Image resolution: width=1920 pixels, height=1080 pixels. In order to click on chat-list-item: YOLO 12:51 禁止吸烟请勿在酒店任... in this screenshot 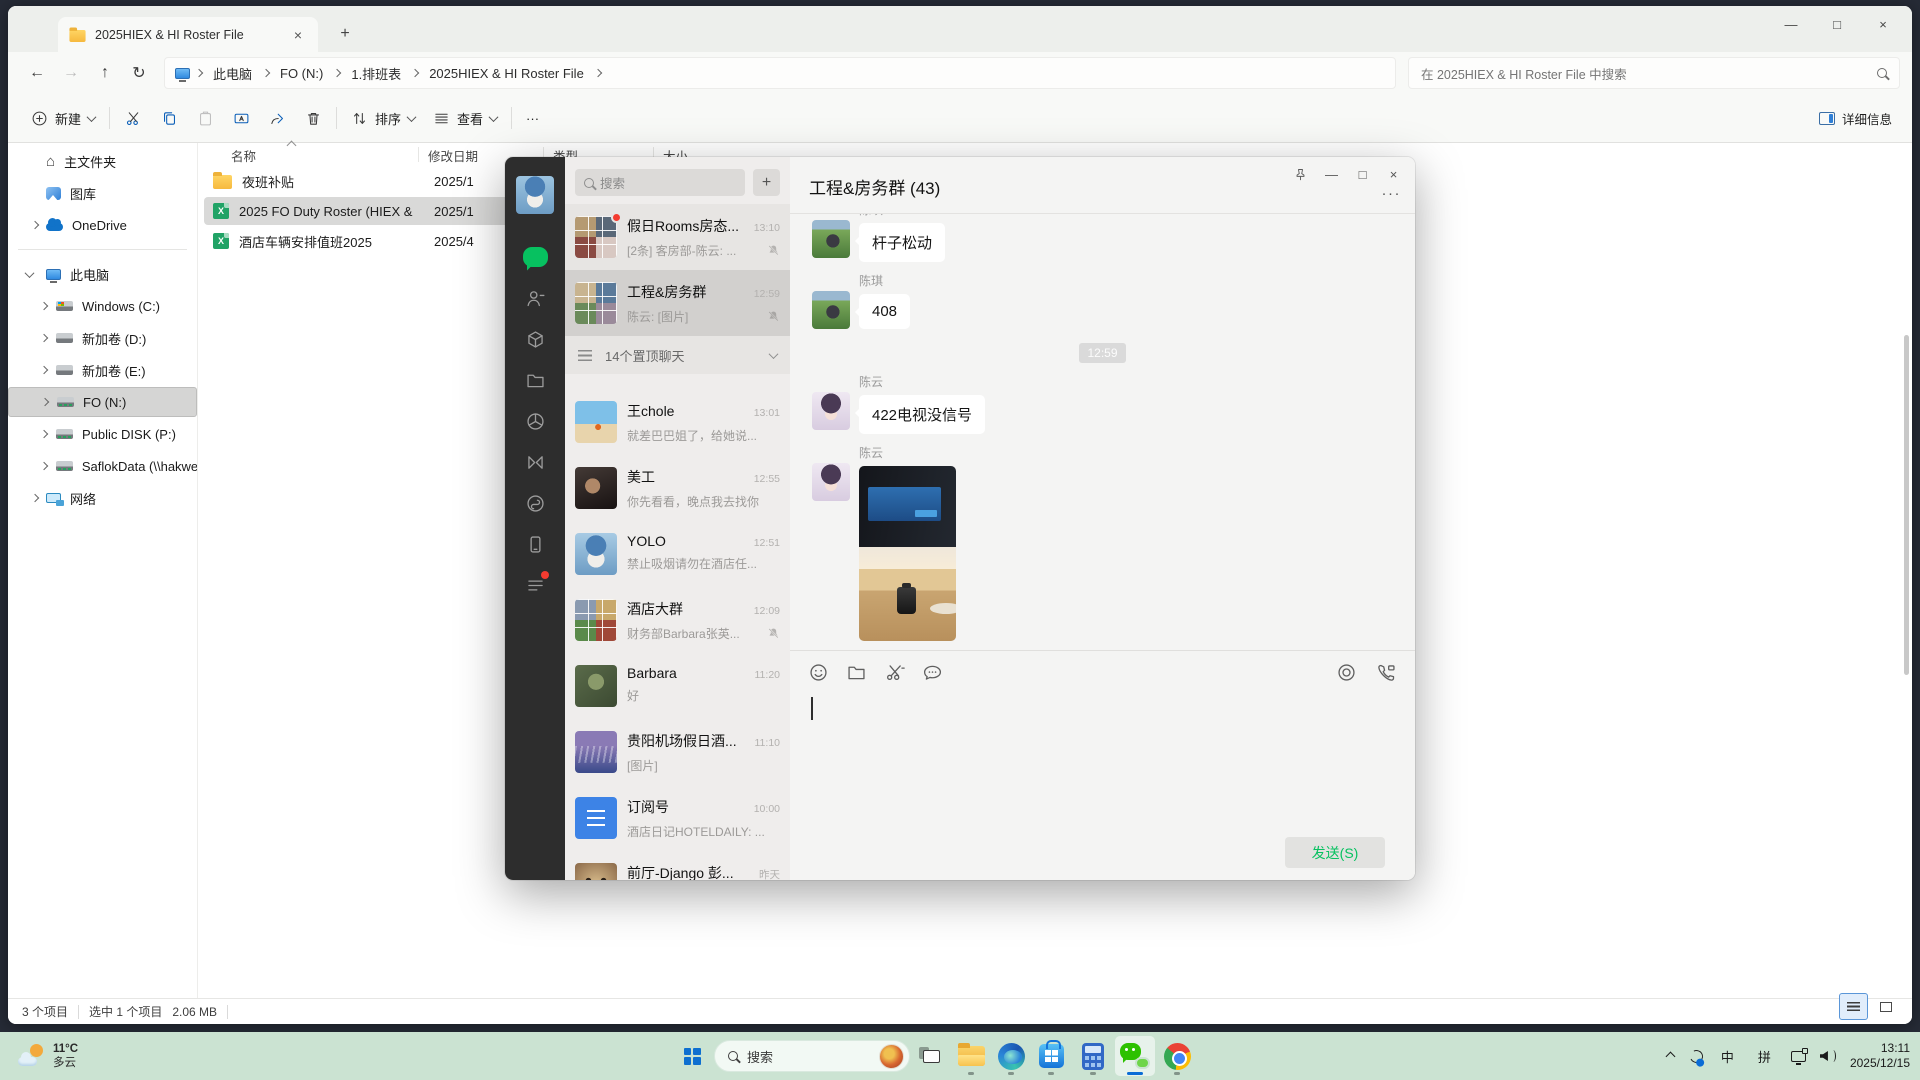, I will do `click(677, 554)`.